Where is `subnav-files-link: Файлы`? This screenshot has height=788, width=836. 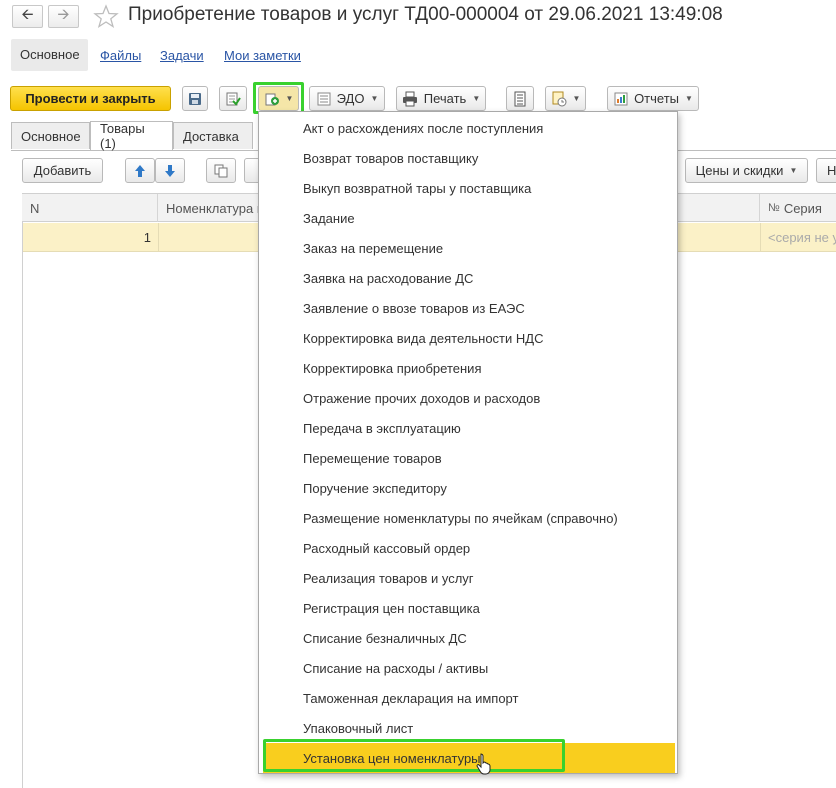
subnav-files-link: Файлы is located at coordinates (120, 55).